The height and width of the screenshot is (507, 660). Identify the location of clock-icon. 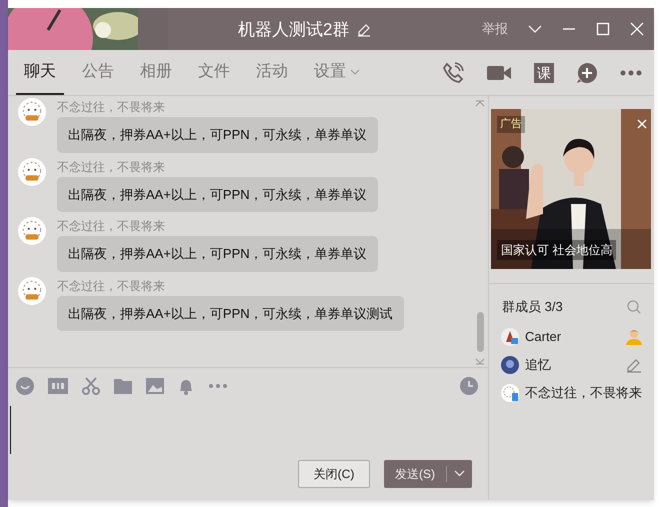
(469, 386).